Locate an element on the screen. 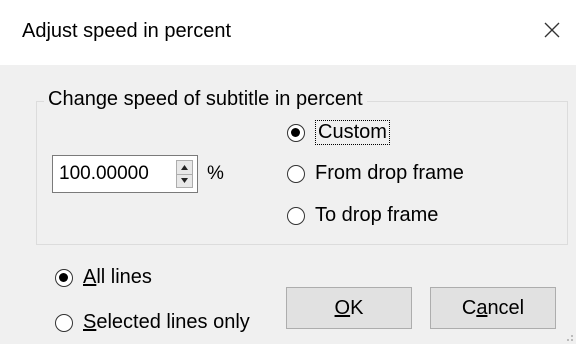 The width and height of the screenshot is (576, 344). from-drop-frame-radio-circle is located at coordinates (296, 173).